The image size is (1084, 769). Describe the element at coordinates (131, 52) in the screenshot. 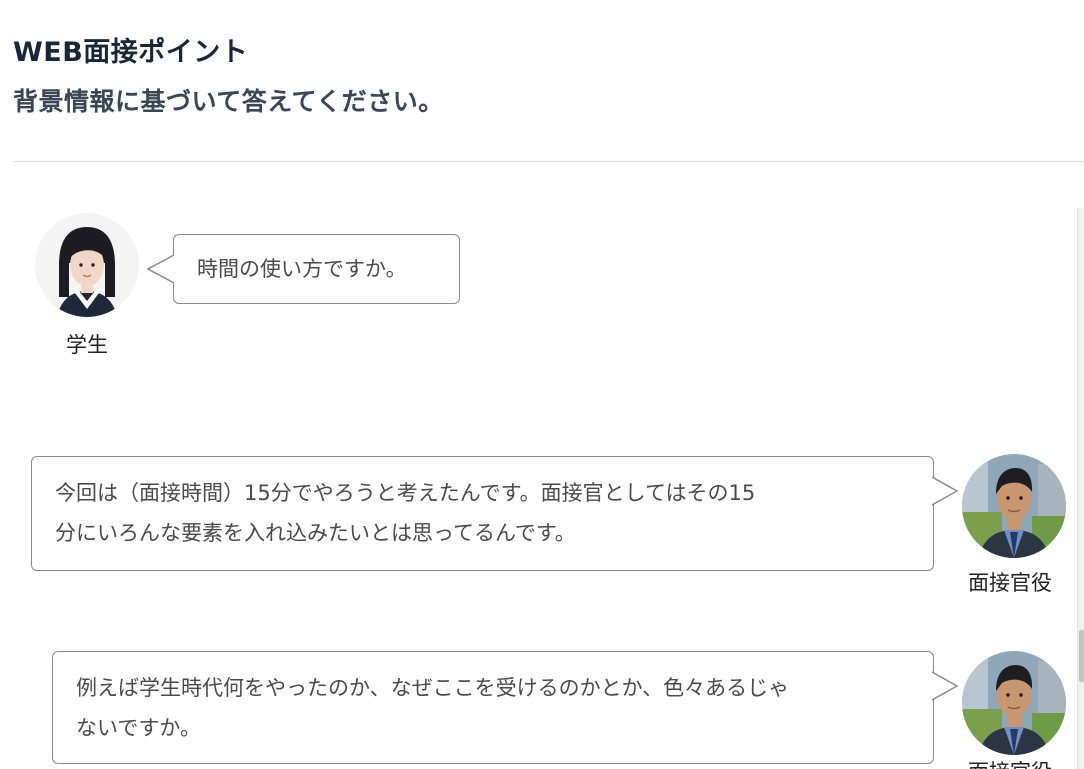

I see `page-title: WEB面接ポイント` at that location.